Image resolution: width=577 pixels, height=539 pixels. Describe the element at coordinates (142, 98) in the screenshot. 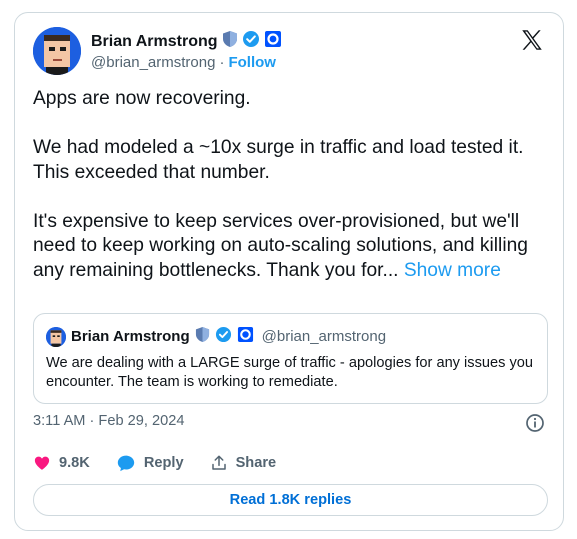

I see `tweet-paragraph: Apps are now recovering.` at that location.